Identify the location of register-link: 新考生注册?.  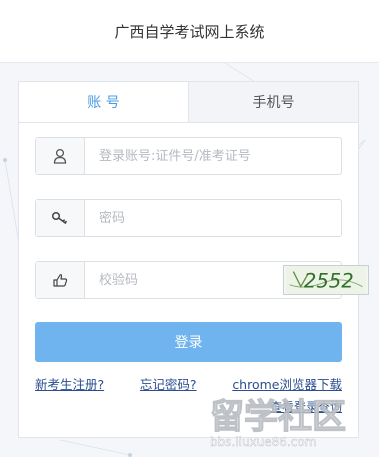
(69, 383).